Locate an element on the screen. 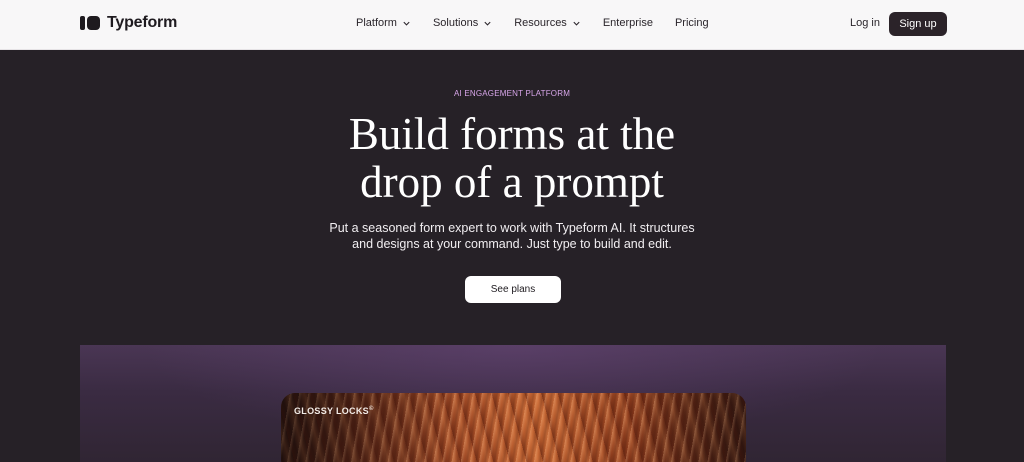  media-card-label-text: GLOSSY LOCKS is located at coordinates (331, 411).